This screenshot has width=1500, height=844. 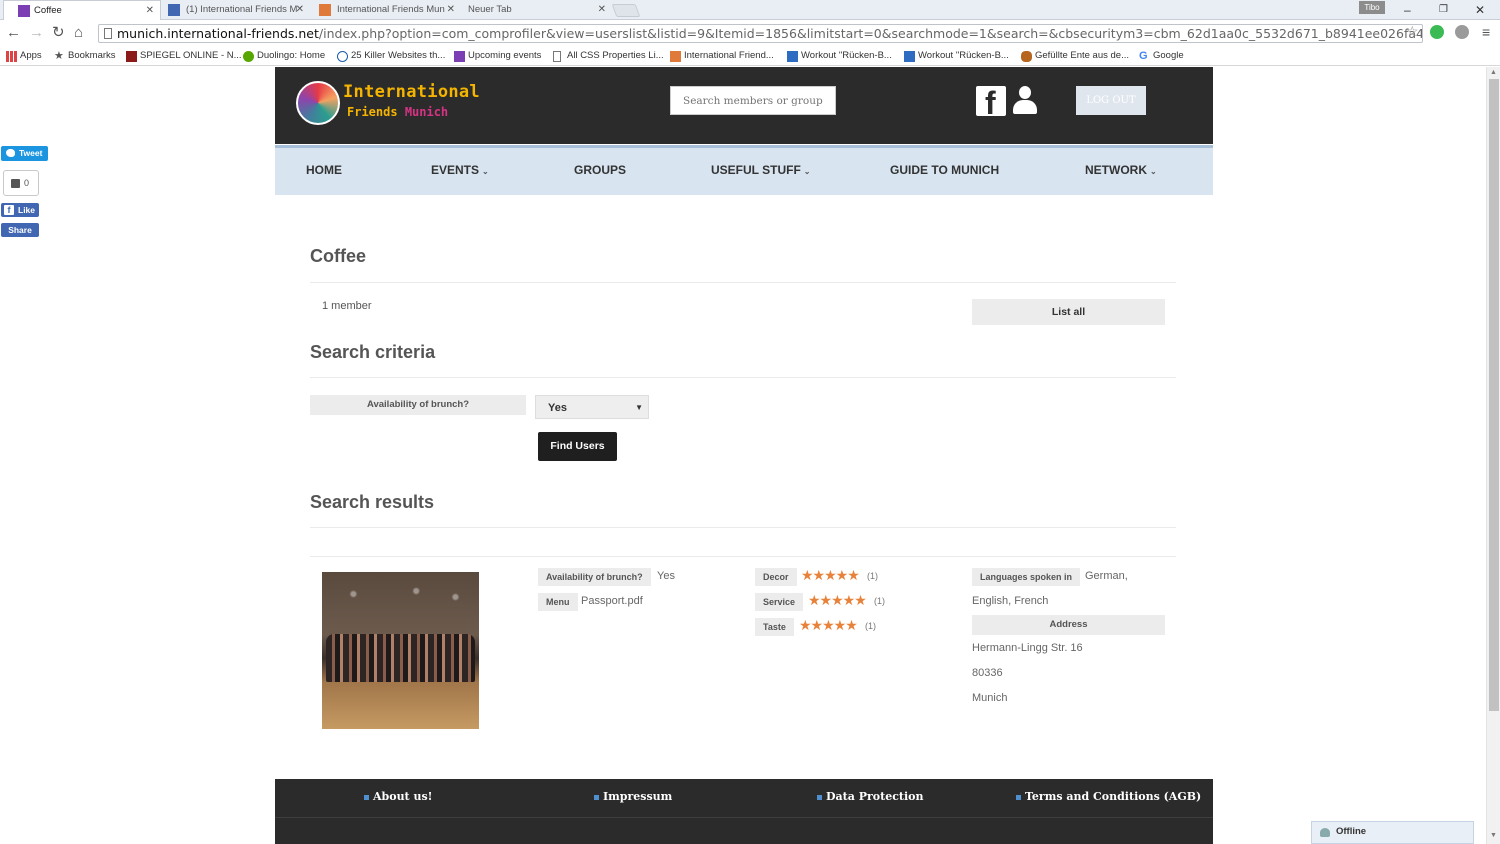 What do you see at coordinates (633, 796) in the screenshot?
I see `footer-link-impressum: Impressum` at bounding box center [633, 796].